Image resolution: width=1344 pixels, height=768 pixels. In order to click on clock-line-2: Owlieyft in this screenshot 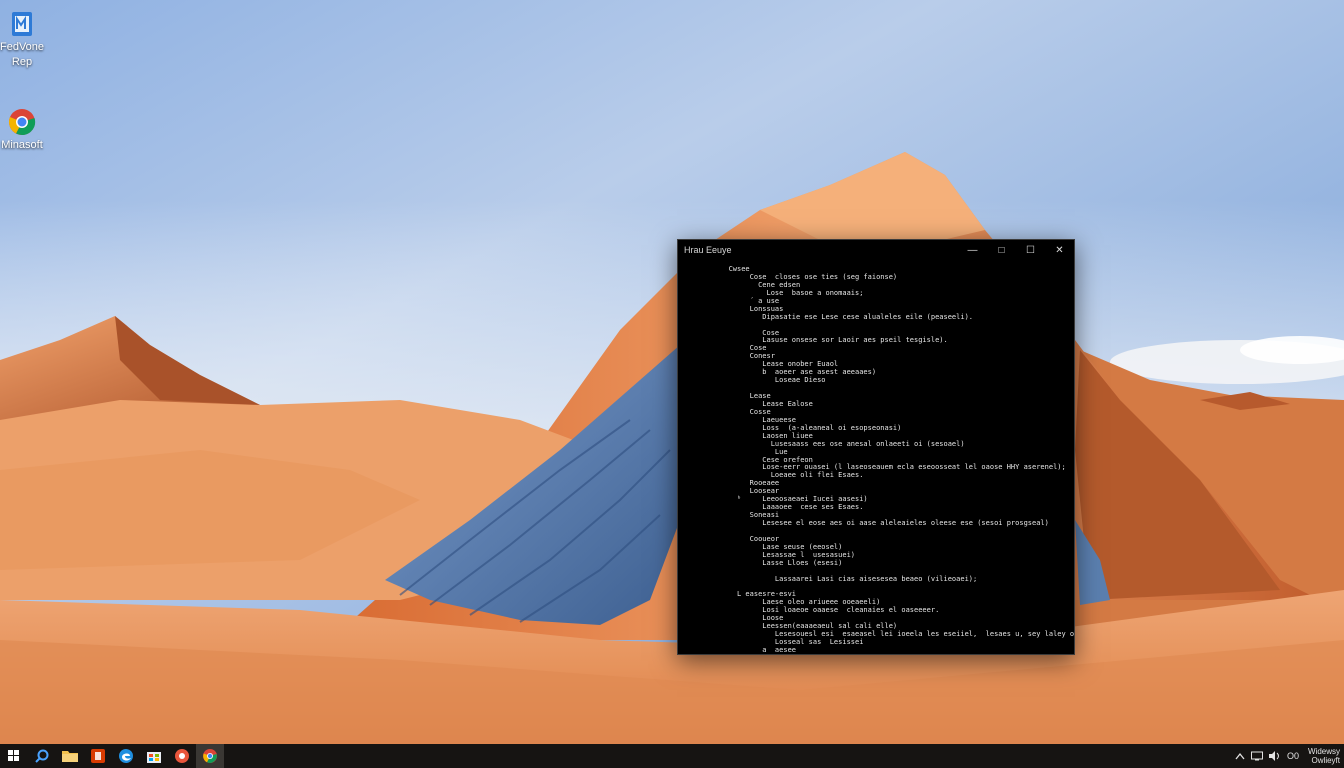, I will do `click(1325, 760)`.